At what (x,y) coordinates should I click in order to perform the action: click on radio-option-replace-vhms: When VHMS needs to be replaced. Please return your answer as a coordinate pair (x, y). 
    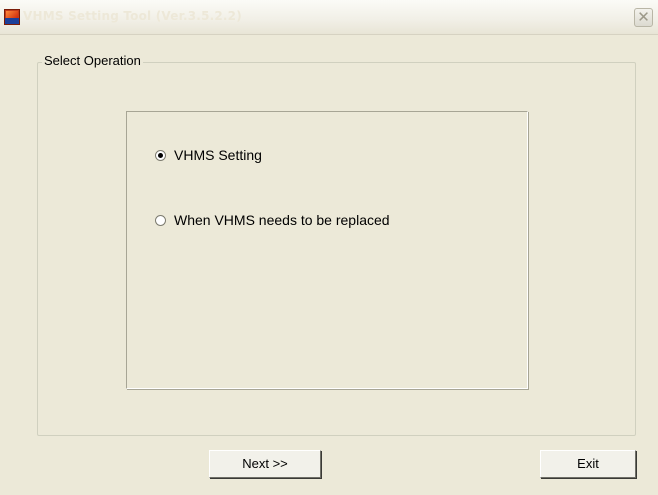
    Looking at the image, I should click on (272, 220).